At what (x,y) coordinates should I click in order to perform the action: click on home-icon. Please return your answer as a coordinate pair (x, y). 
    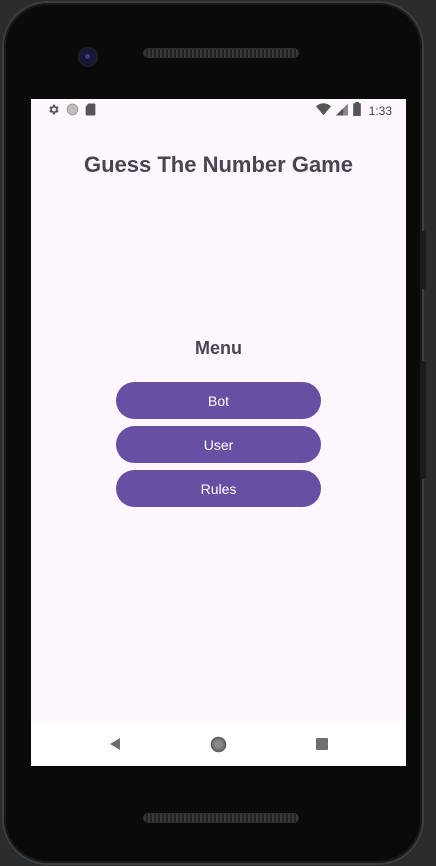
    Looking at the image, I should click on (218, 744).